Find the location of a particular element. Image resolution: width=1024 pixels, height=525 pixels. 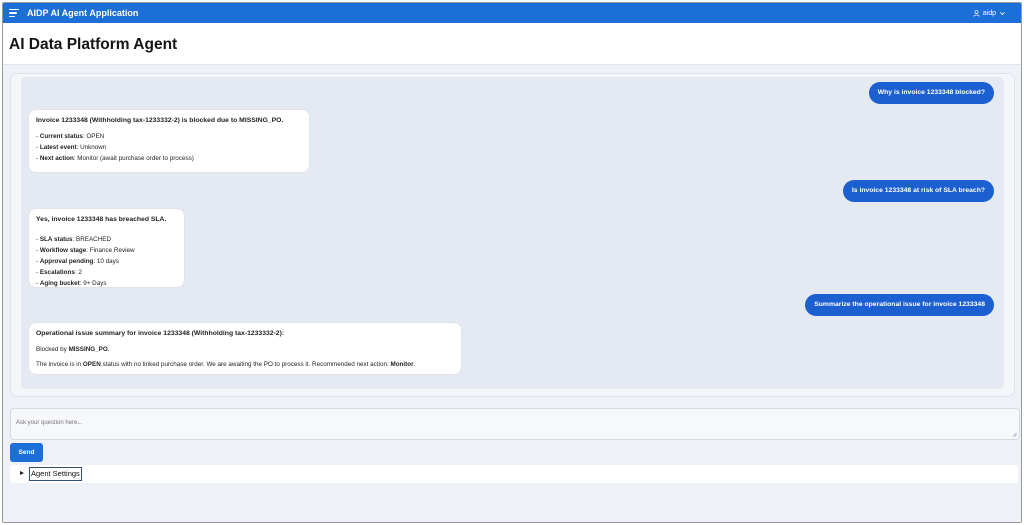

resize-handle-icon is located at coordinates (1014, 434).